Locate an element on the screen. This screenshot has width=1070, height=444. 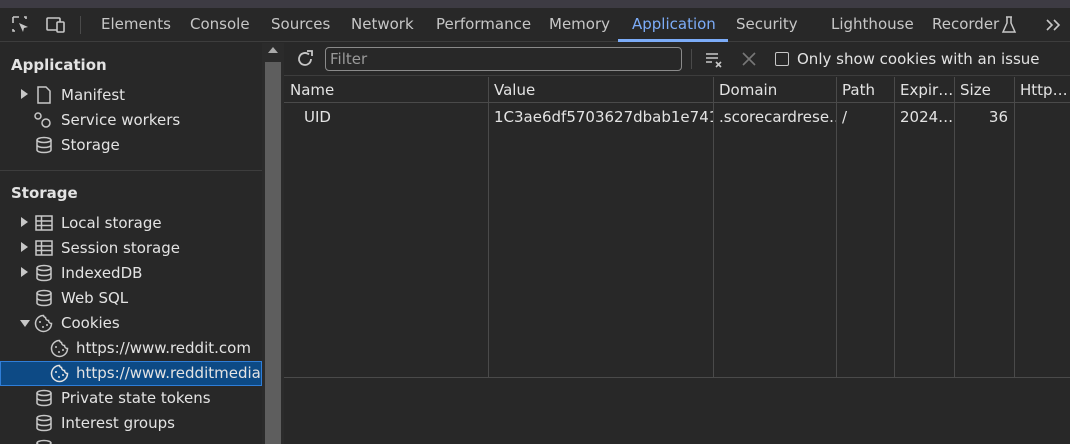
sidebar-item-label: Web SQL is located at coordinates (95, 298).